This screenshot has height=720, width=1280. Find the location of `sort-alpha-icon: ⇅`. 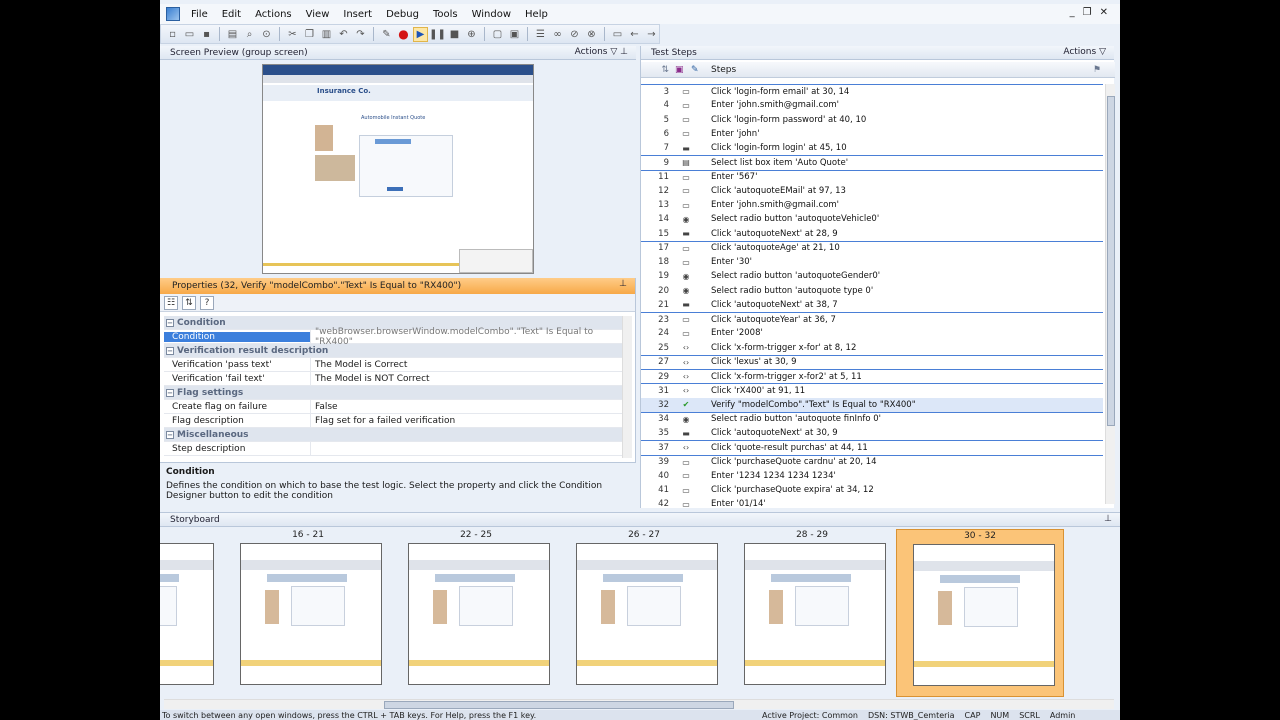

sort-alpha-icon: ⇅ is located at coordinates (189, 302).